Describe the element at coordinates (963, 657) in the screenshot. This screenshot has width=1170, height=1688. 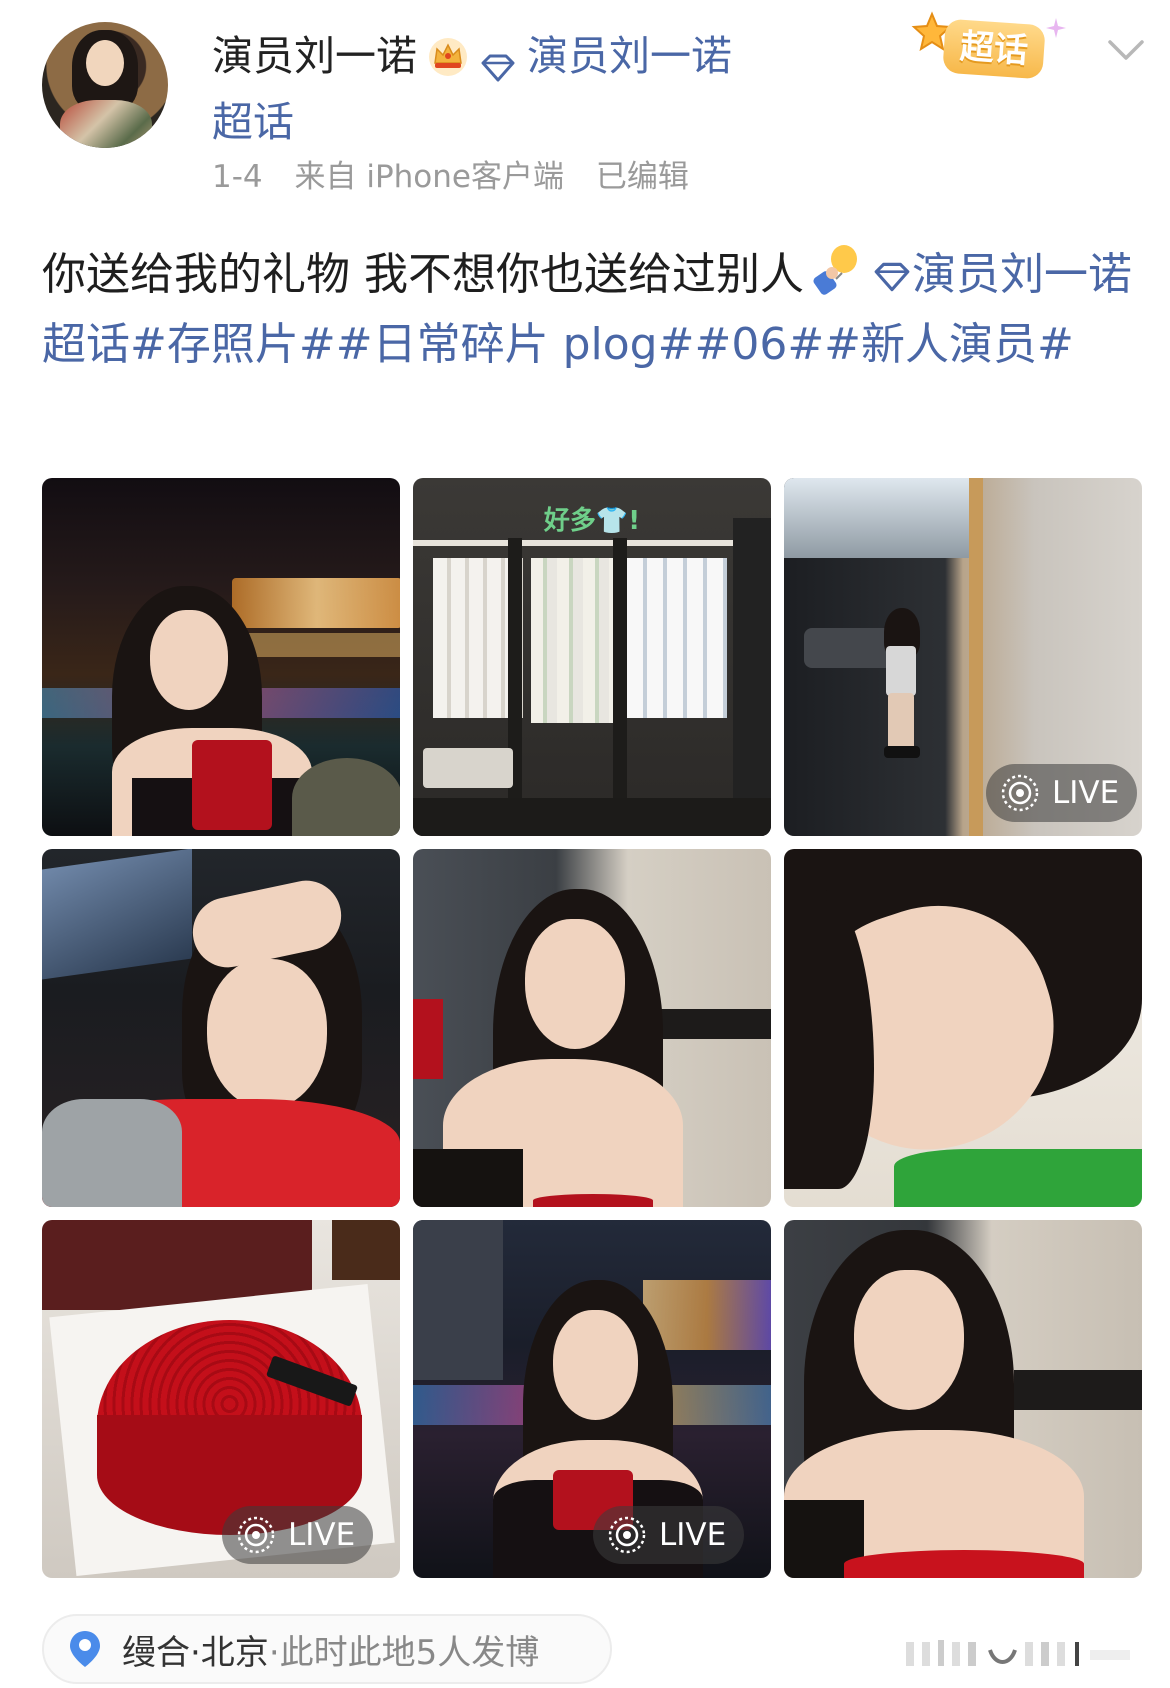
I see `photo-3: LIVE` at that location.